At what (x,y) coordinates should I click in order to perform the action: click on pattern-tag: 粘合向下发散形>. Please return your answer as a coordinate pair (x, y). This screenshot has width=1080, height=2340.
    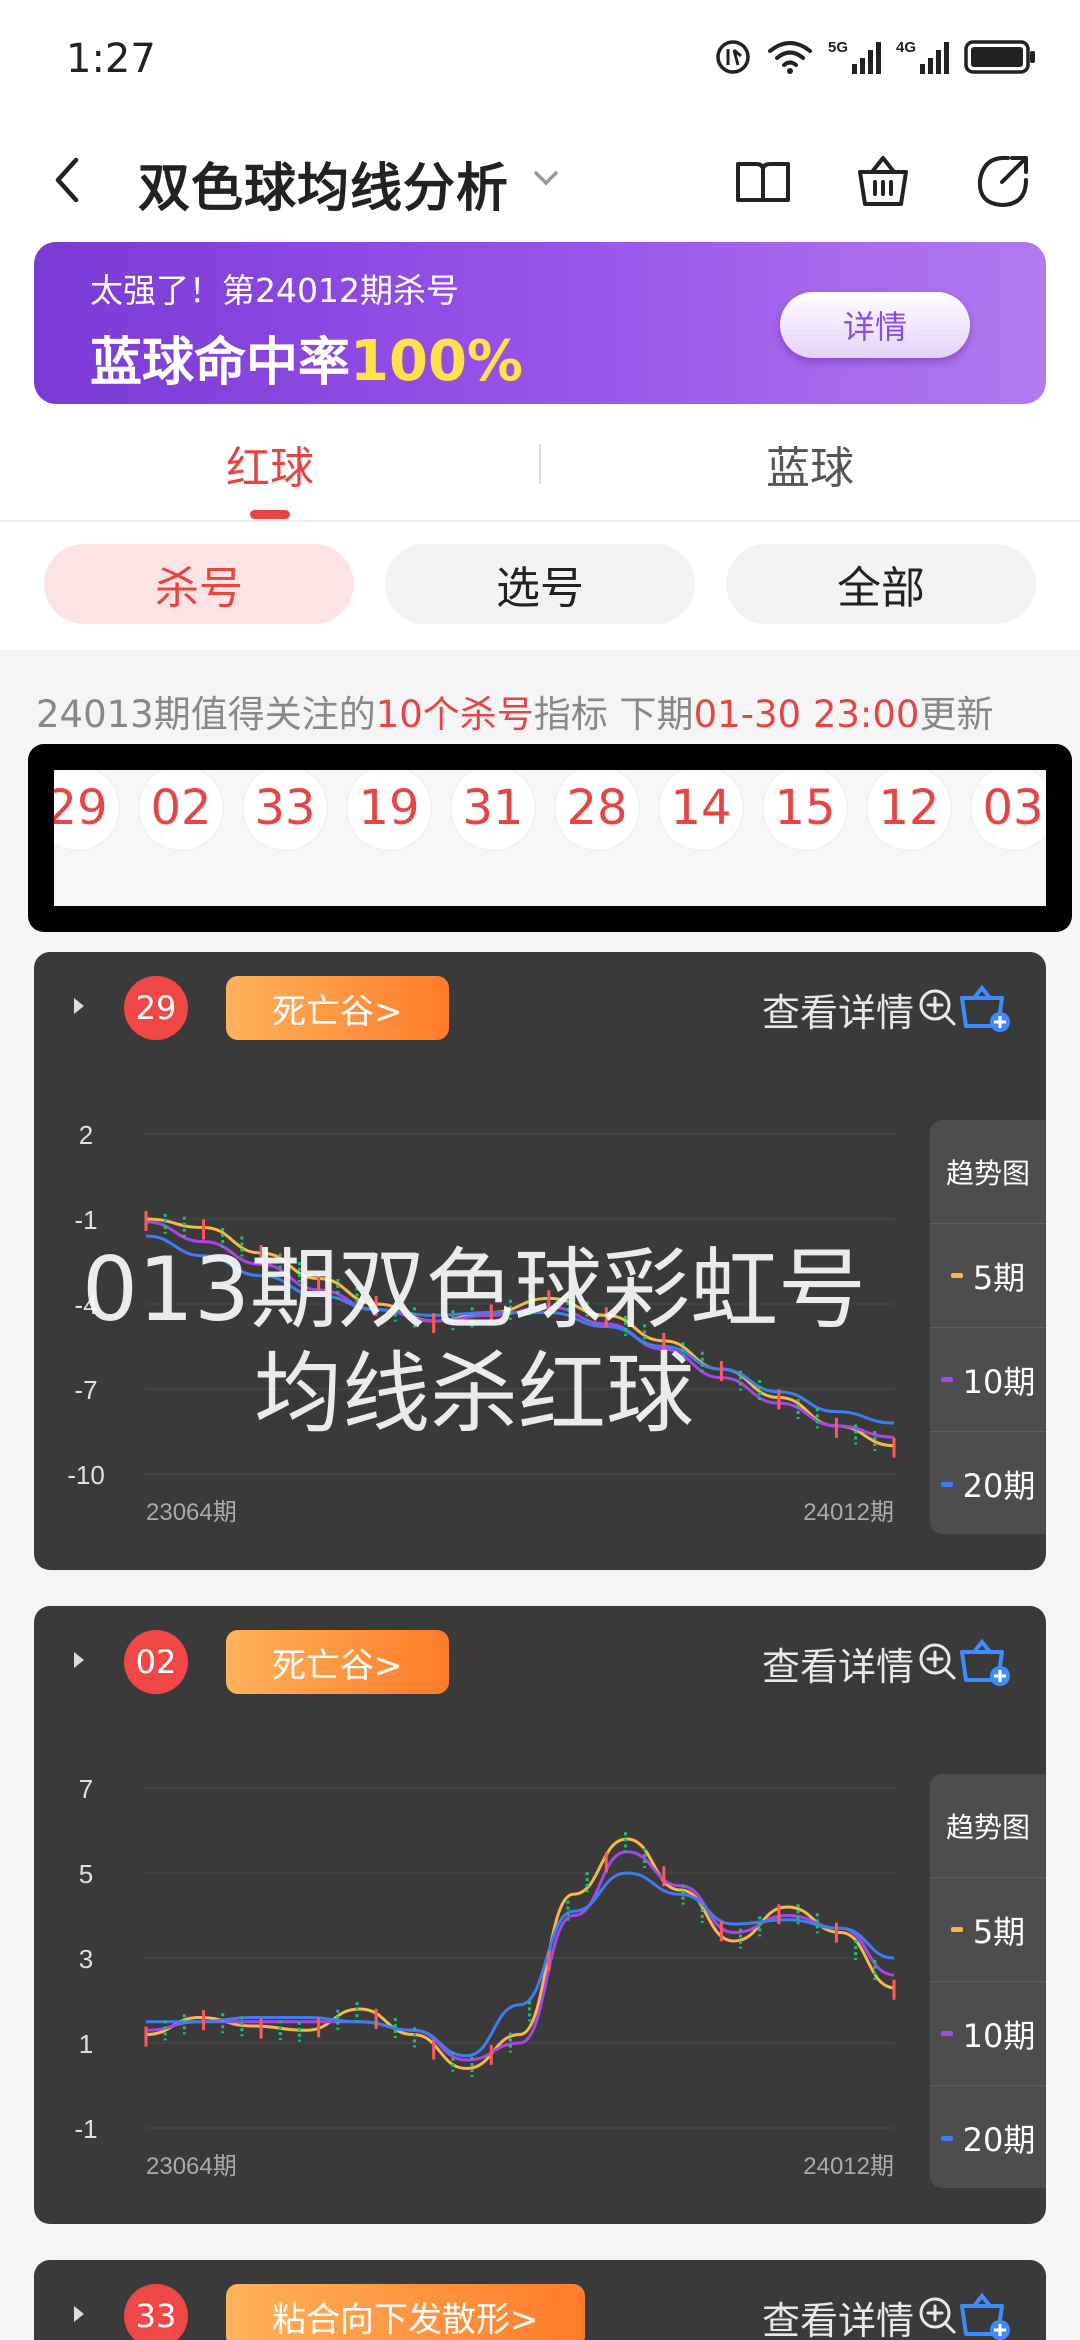
    Looking at the image, I should click on (405, 2312).